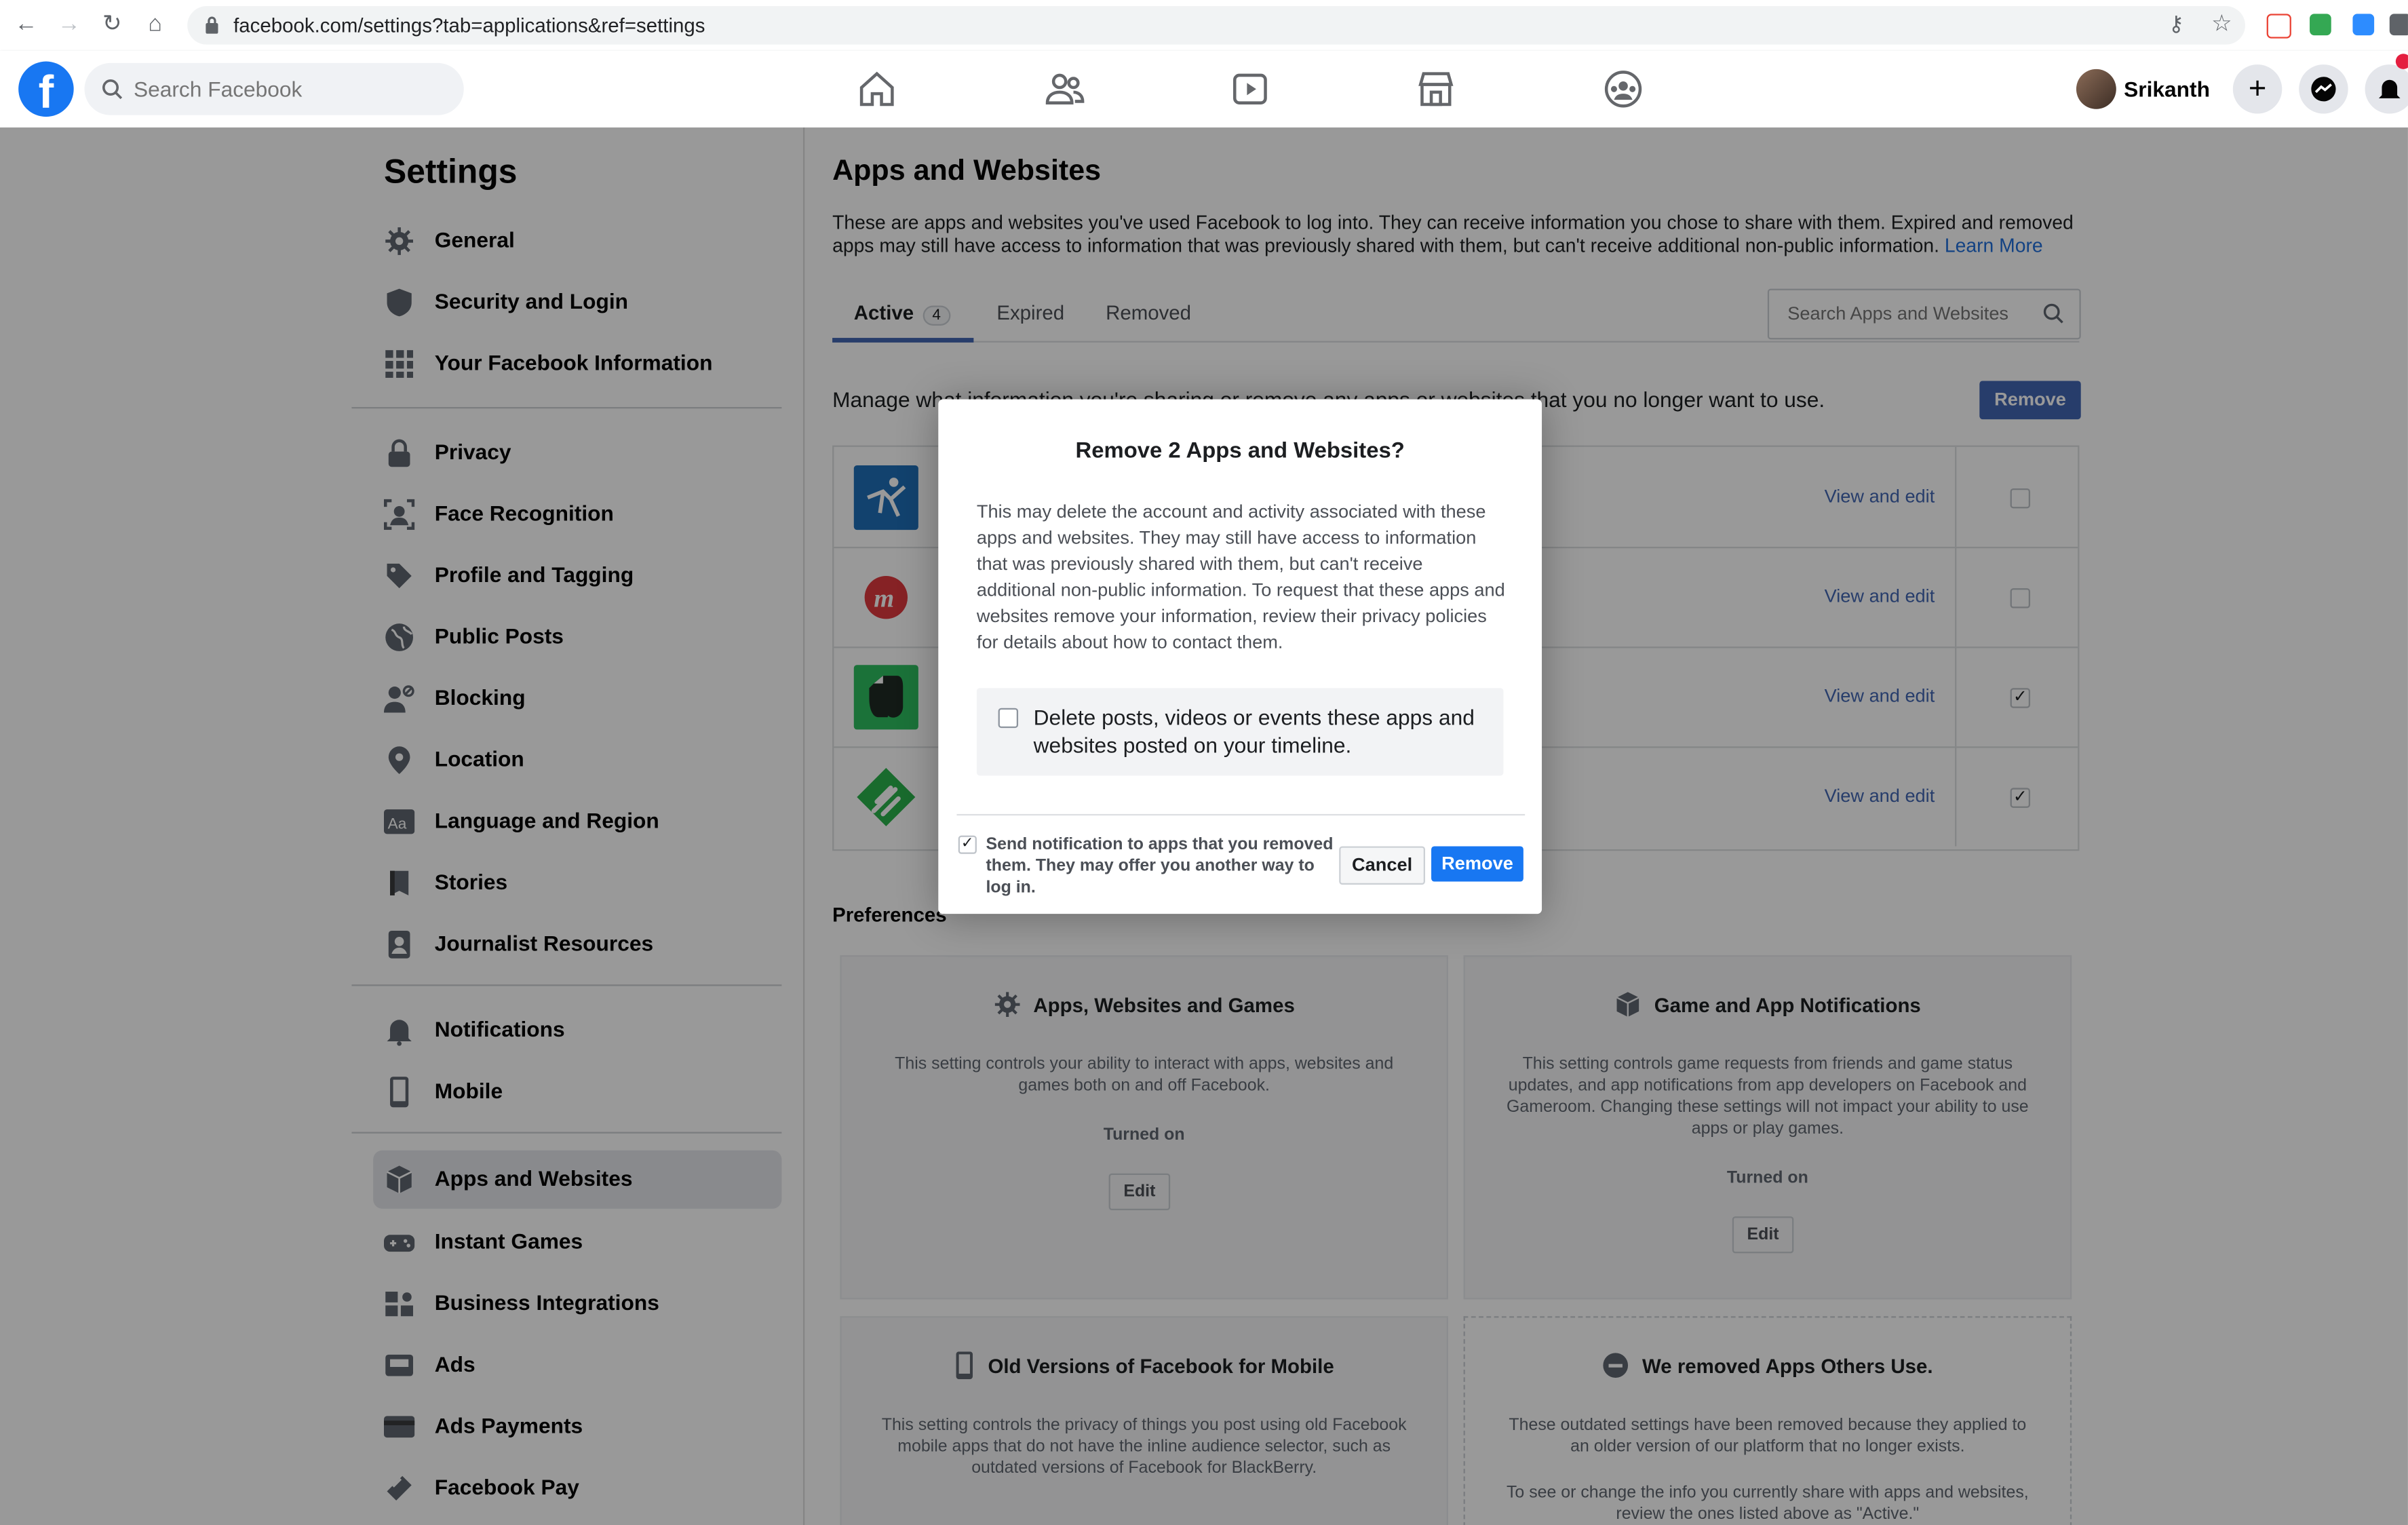 This screenshot has width=2408, height=1525. I want to click on gmail-extension-icon, so click(2278, 27).